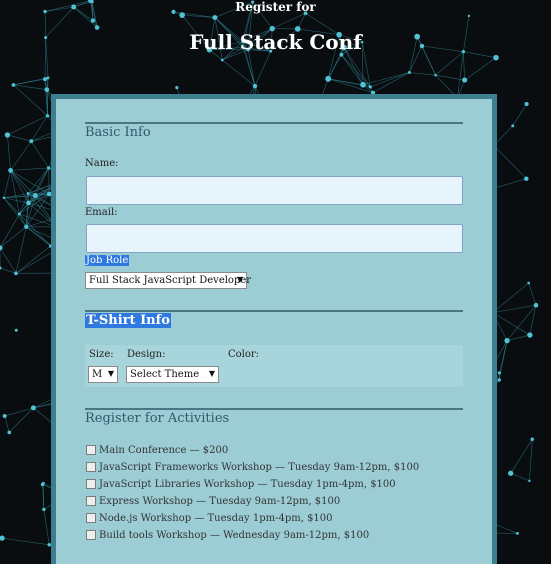  I want to click on section-title-tshirt: T-Shirt Info, so click(128, 320).